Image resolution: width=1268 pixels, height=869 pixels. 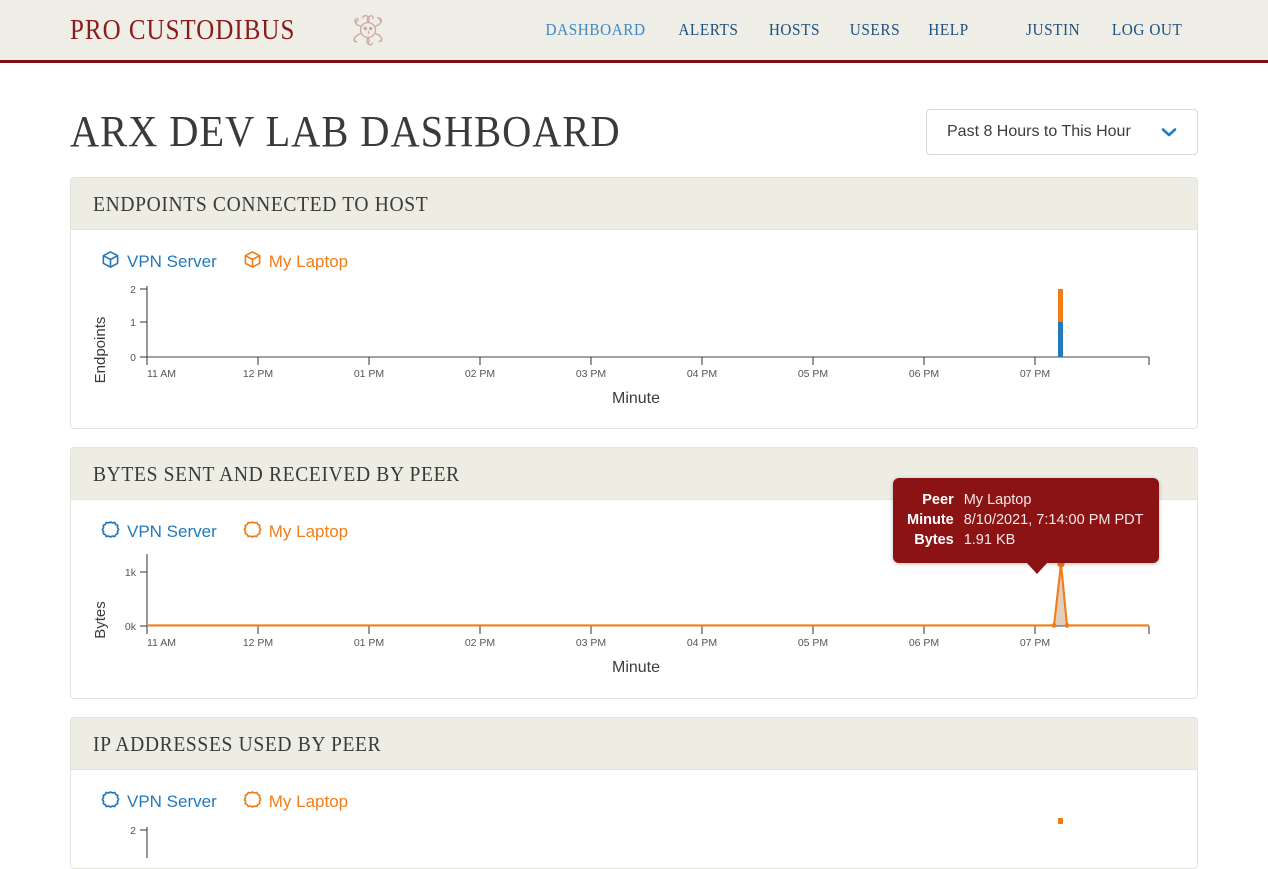 What do you see at coordinates (934, 540) in the screenshot?
I see `tooltip-key: Bytes` at bounding box center [934, 540].